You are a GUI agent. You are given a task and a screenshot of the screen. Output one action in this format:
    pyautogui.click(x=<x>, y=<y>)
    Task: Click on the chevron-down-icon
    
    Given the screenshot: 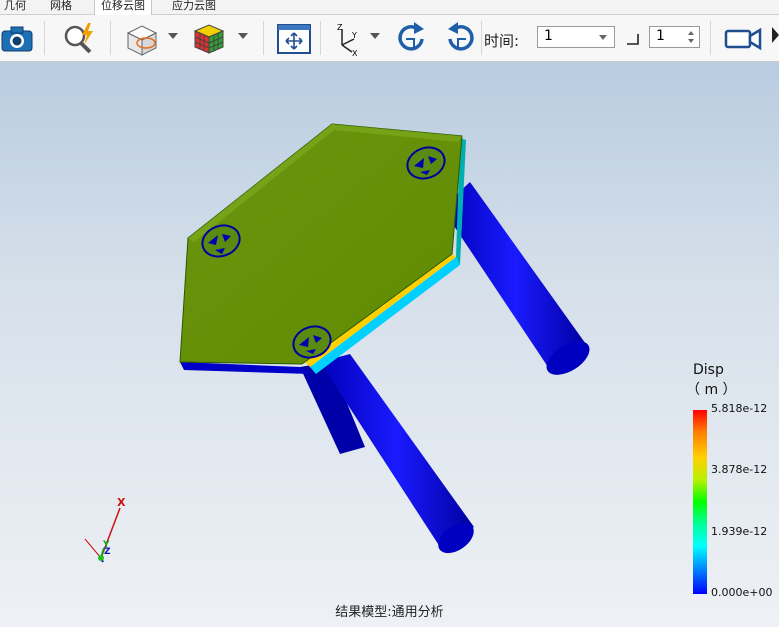 What is the action you would take?
    pyautogui.click(x=603, y=37)
    